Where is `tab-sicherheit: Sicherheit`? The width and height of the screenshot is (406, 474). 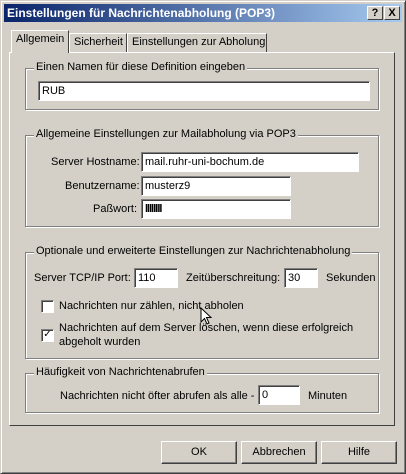
tab-sicherheit: Sicherheit is located at coordinates (98, 42).